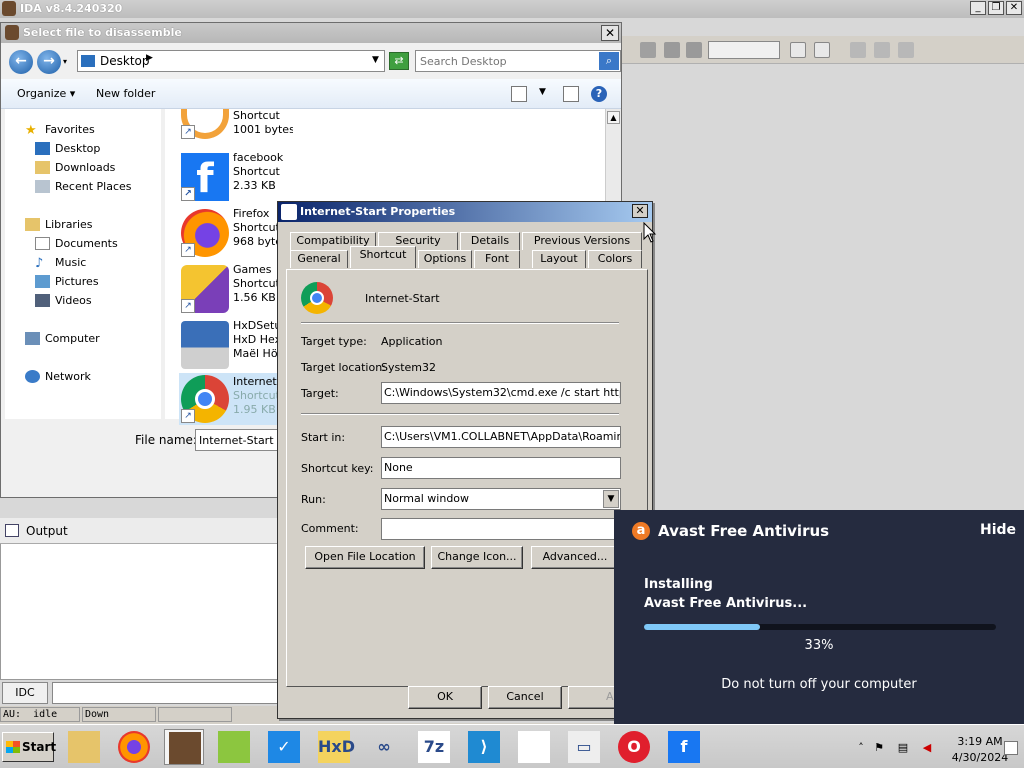  I want to click on open-file-location-button: Open File Location, so click(365, 557).